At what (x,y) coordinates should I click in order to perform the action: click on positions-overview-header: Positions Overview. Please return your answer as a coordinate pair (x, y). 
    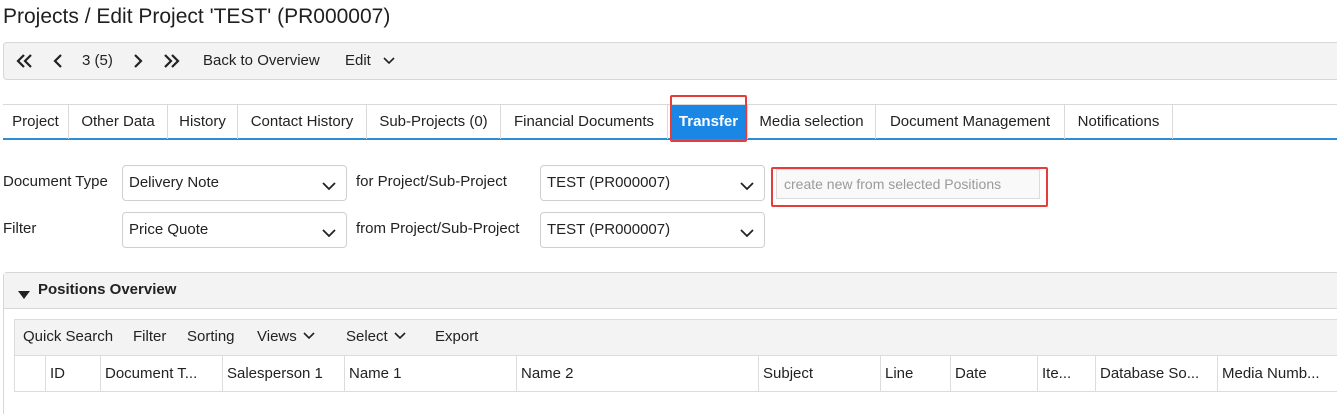
    Looking at the image, I should click on (670, 291).